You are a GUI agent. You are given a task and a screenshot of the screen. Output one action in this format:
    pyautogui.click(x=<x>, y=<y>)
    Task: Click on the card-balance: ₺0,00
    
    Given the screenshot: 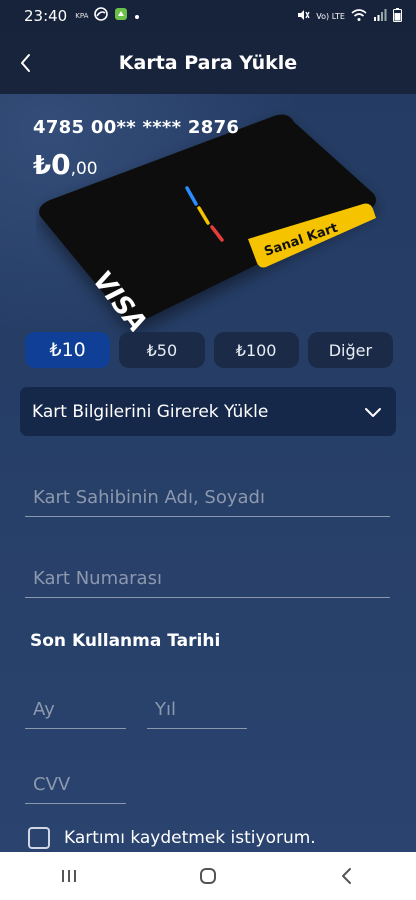 What is the action you would take?
    pyautogui.click(x=65, y=164)
    